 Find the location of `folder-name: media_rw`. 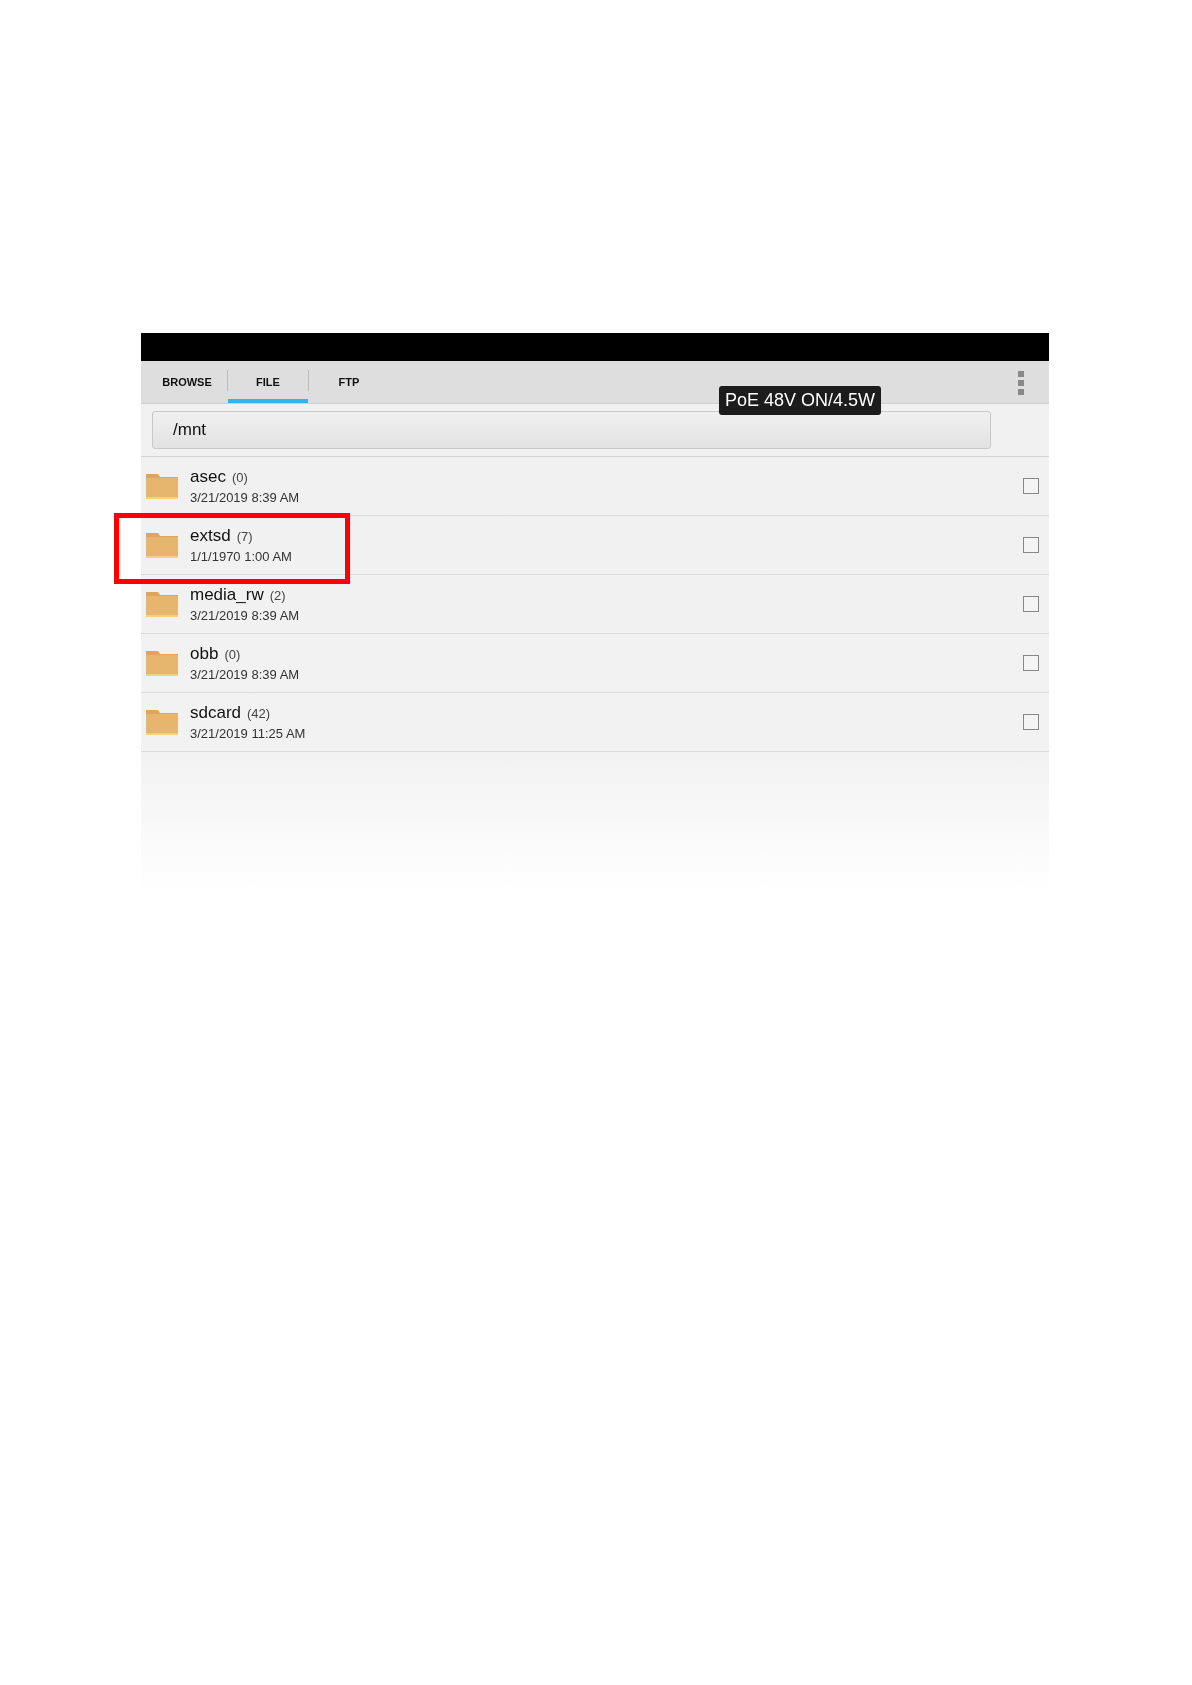

folder-name: media_rw is located at coordinates (227, 595).